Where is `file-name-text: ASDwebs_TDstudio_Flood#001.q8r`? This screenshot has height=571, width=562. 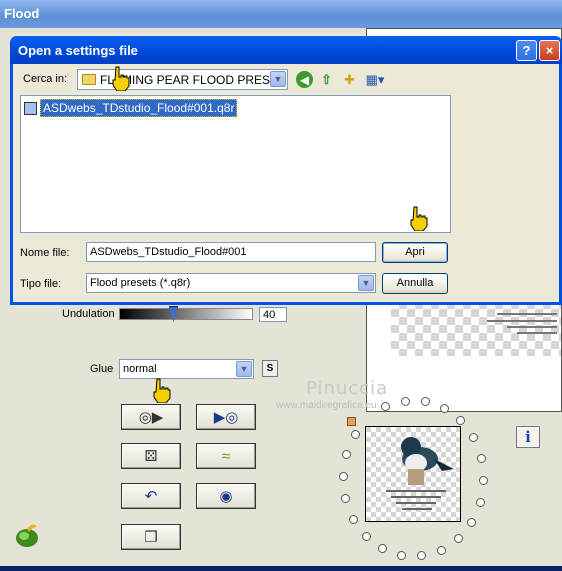
file-name-text: ASDwebs_TDstudio_Flood#001.q8r is located at coordinates (139, 108).